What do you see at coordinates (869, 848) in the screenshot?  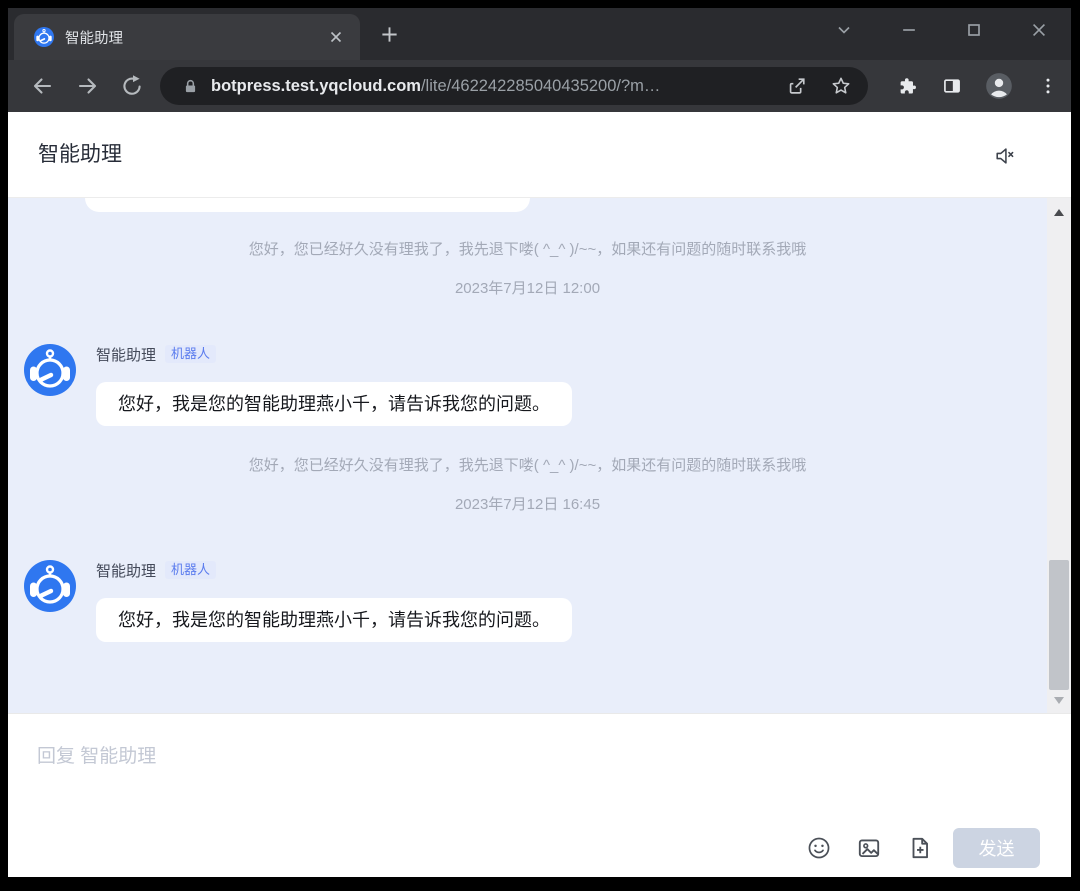 I see `image-upload-icon` at bounding box center [869, 848].